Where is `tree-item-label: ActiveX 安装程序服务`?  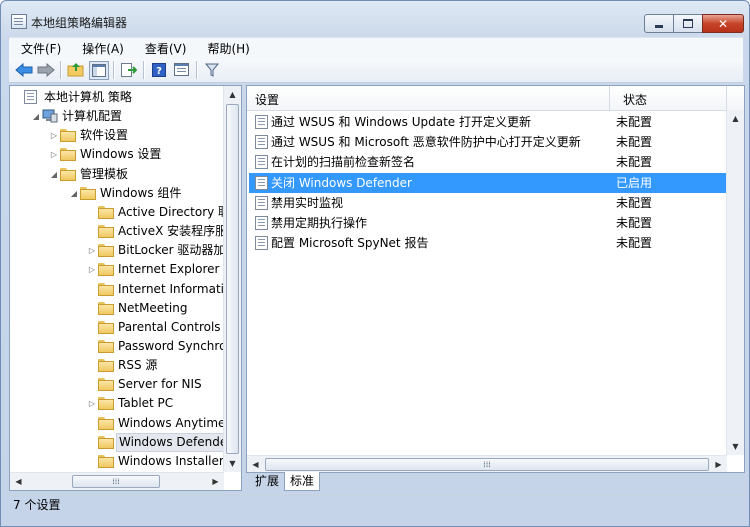 tree-item-label: ActiveX 安装程序服务 is located at coordinates (179, 231).